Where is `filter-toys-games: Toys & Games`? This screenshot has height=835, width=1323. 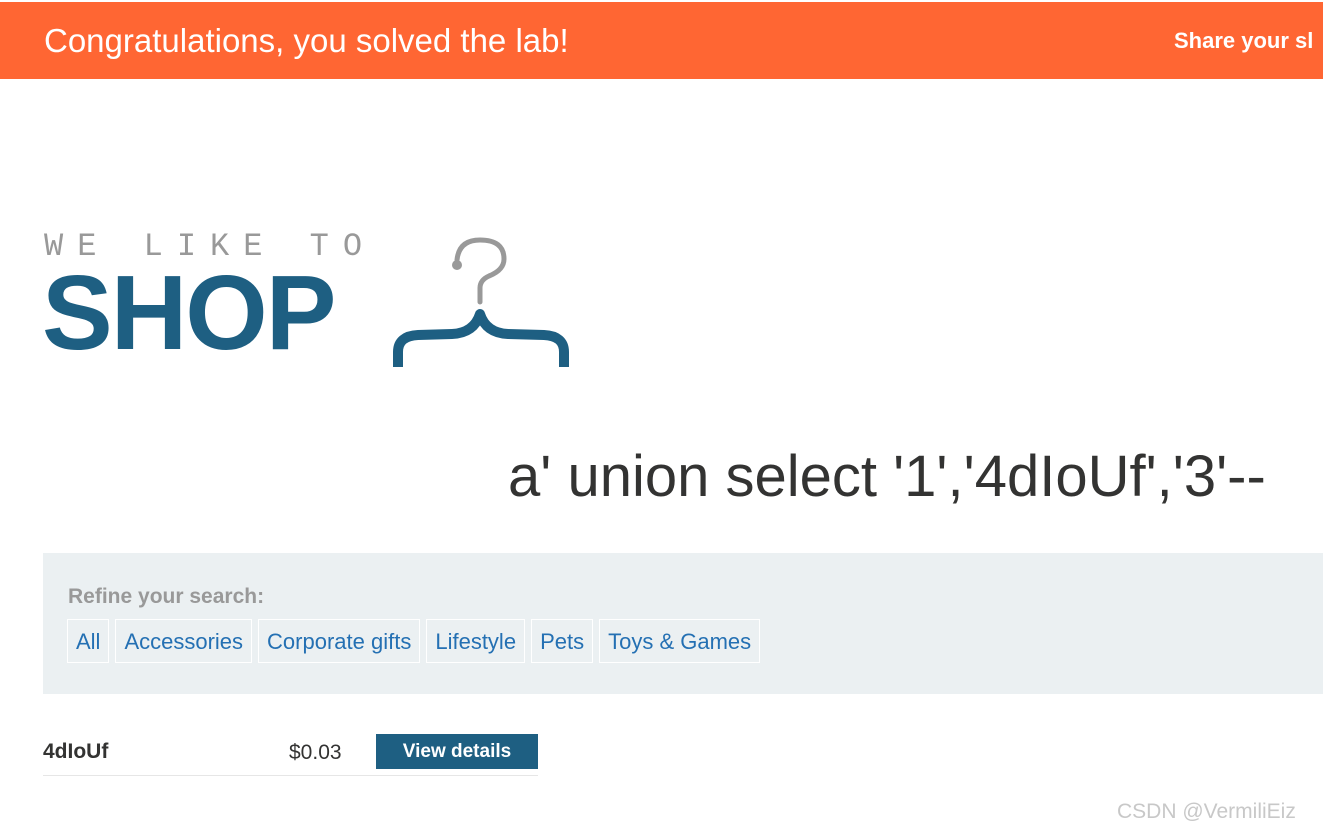
filter-toys-games: Toys & Games is located at coordinates (680, 641).